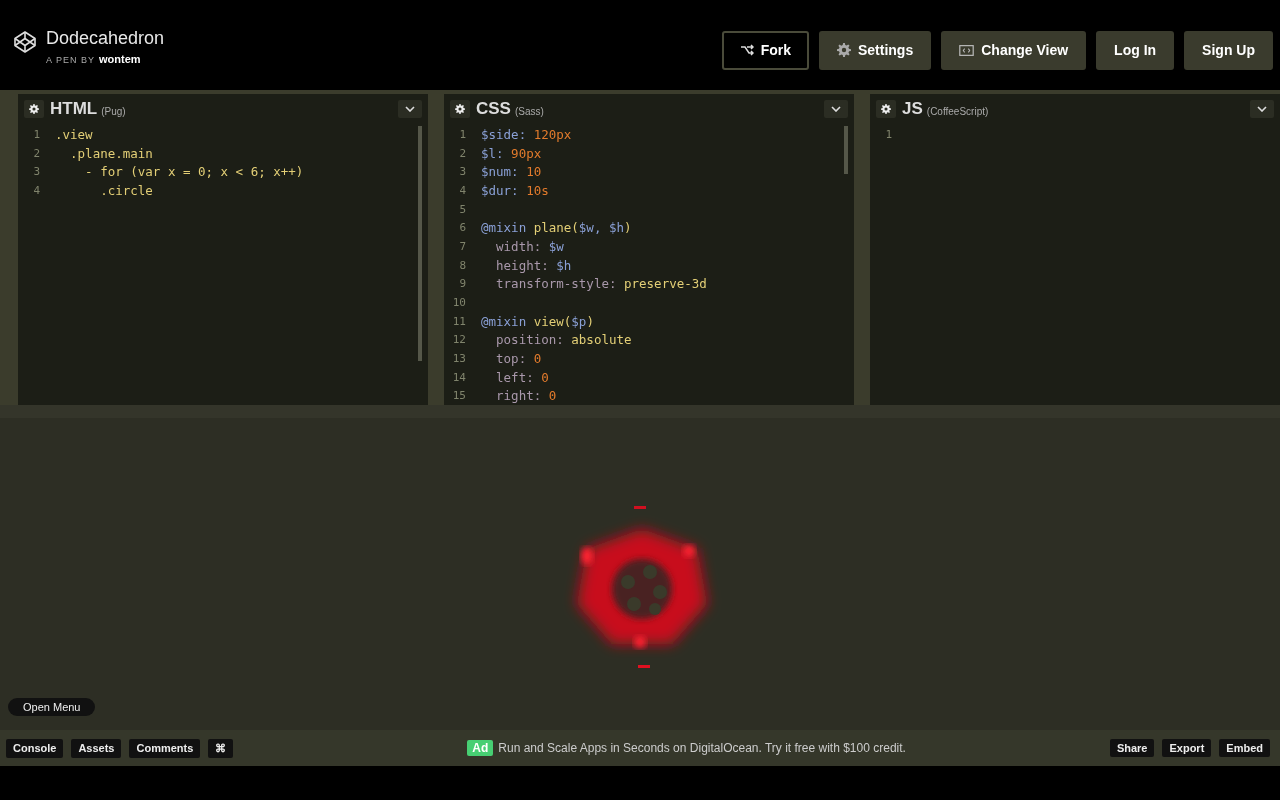  I want to click on byline-label: A PEN BY, so click(71, 59).